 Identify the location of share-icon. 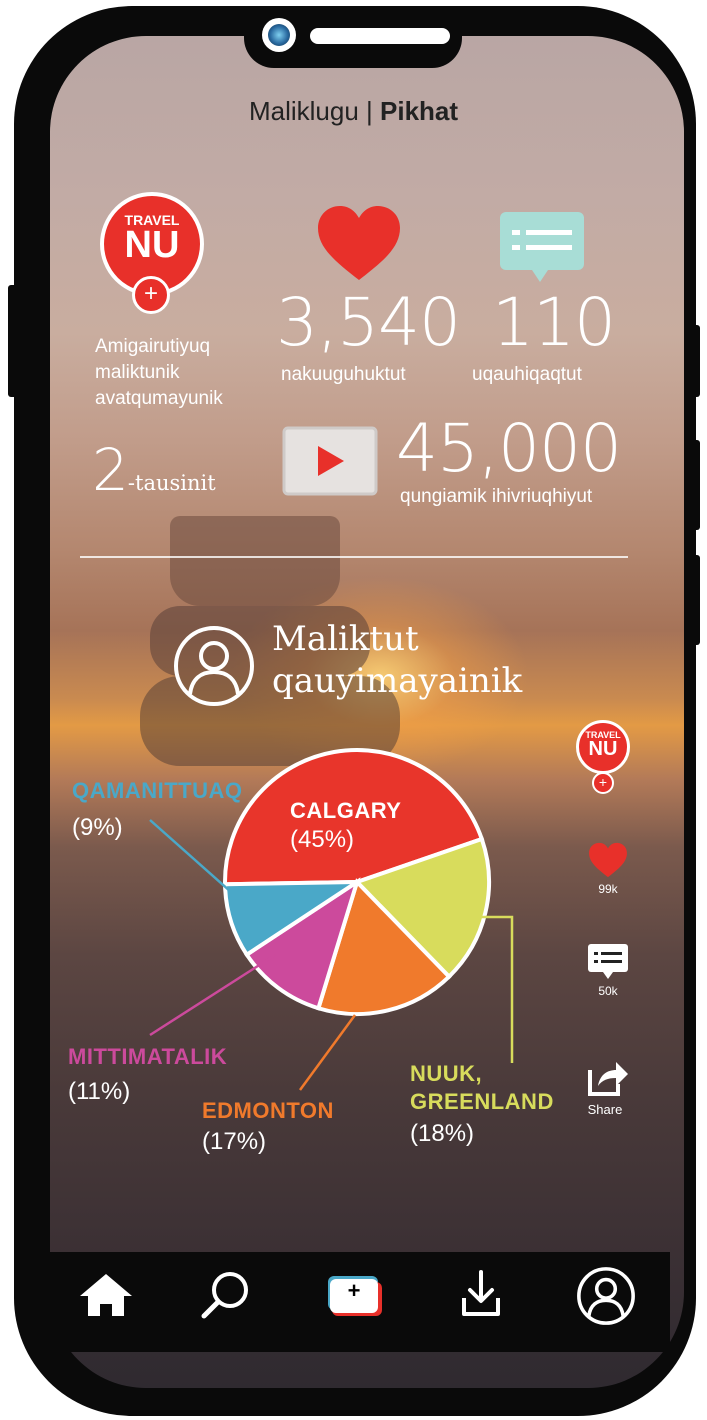
(608, 1078).